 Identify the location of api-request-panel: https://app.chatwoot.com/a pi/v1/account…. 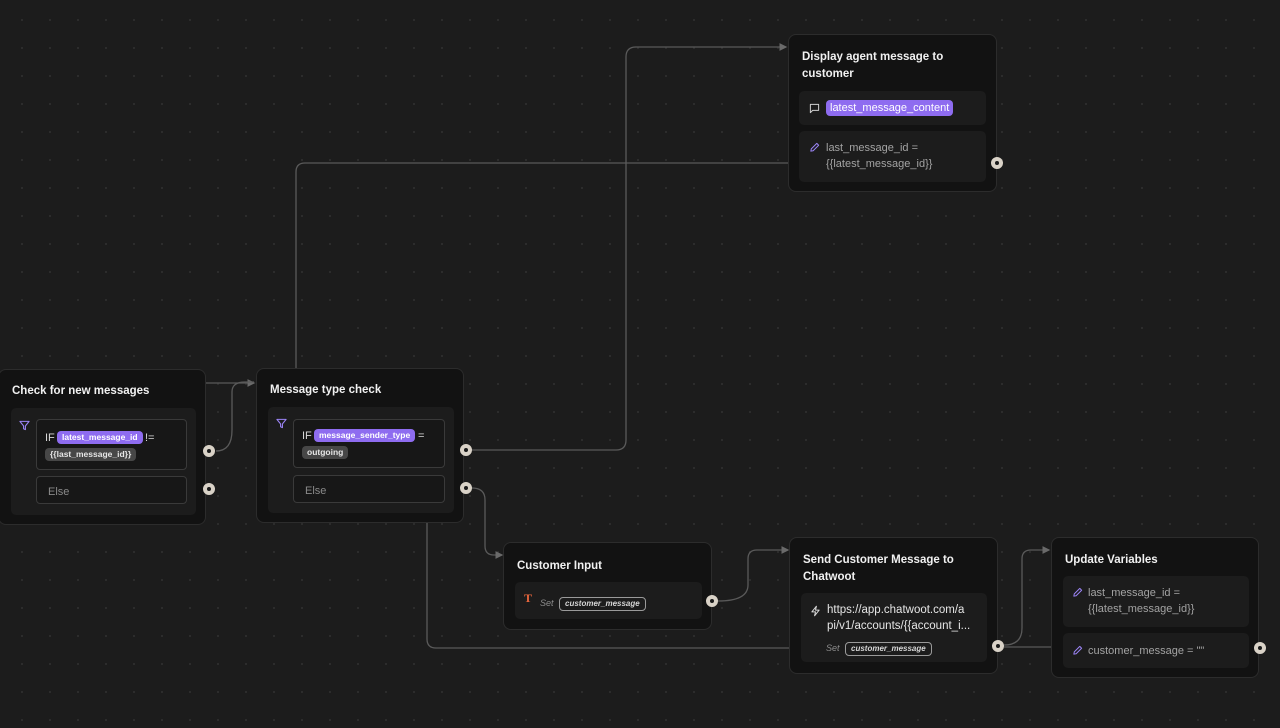
(894, 627).